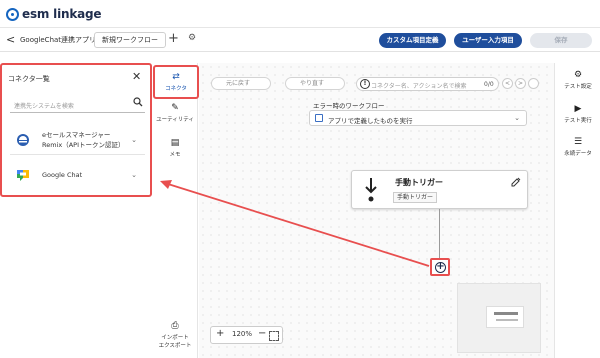 This screenshot has height=358, width=600. I want to click on add-step-button: +, so click(440, 267).